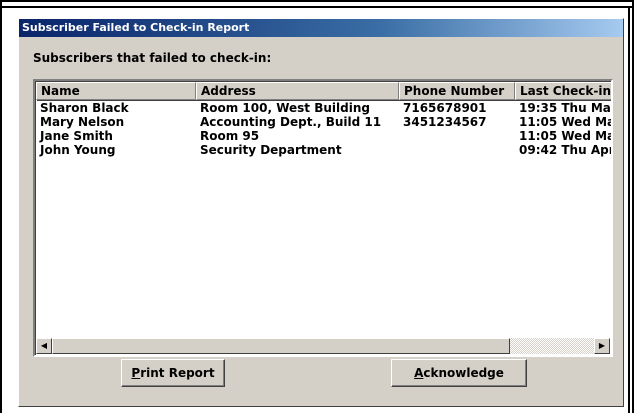 Image resolution: width=634 pixels, height=413 pixels. What do you see at coordinates (445, 108) in the screenshot?
I see `cell-phone: 7165678901` at bounding box center [445, 108].